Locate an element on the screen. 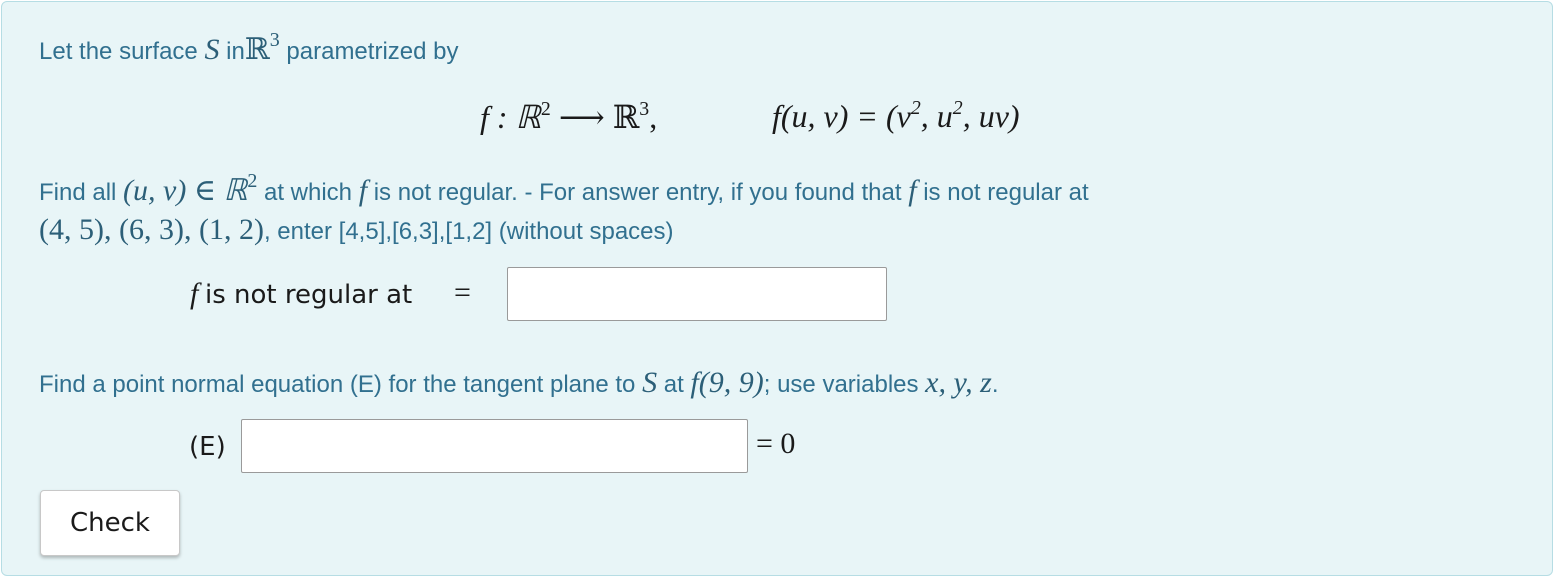 The width and height of the screenshot is (1556, 579). check-button: Check is located at coordinates (110, 523).